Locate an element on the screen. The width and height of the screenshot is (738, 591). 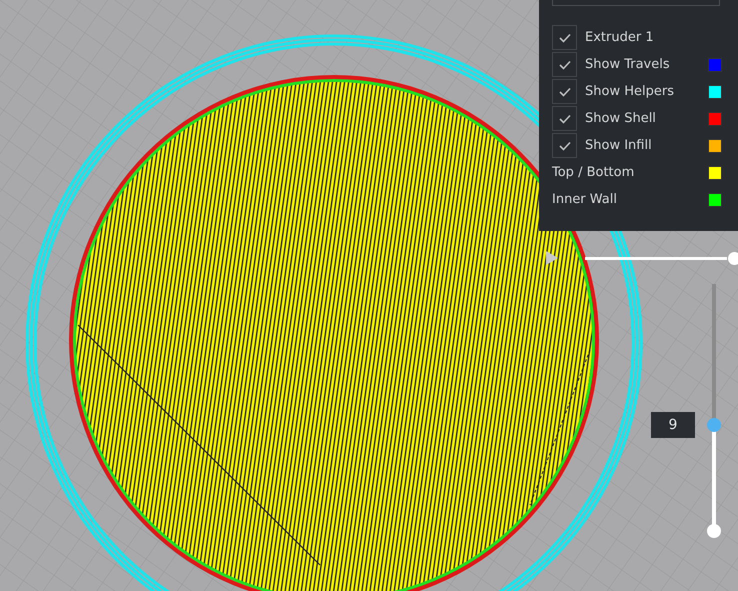
legend-label: Show Shell is located at coordinates (621, 118).